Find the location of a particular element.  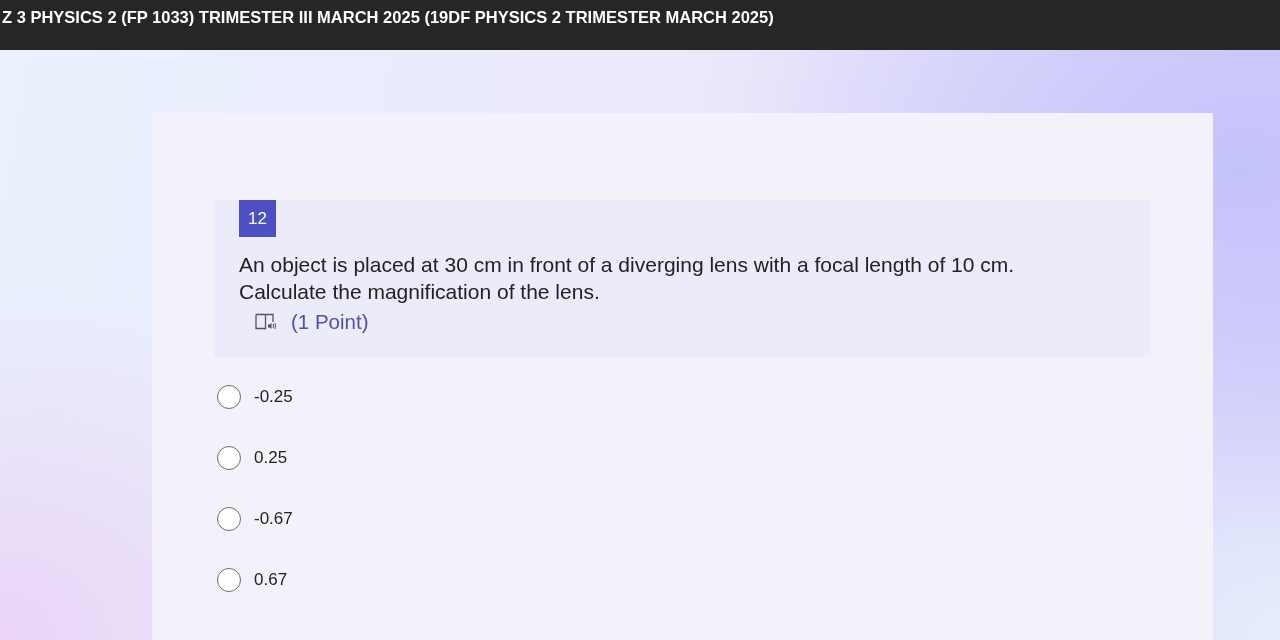

option-label: -0.67 is located at coordinates (273, 519).